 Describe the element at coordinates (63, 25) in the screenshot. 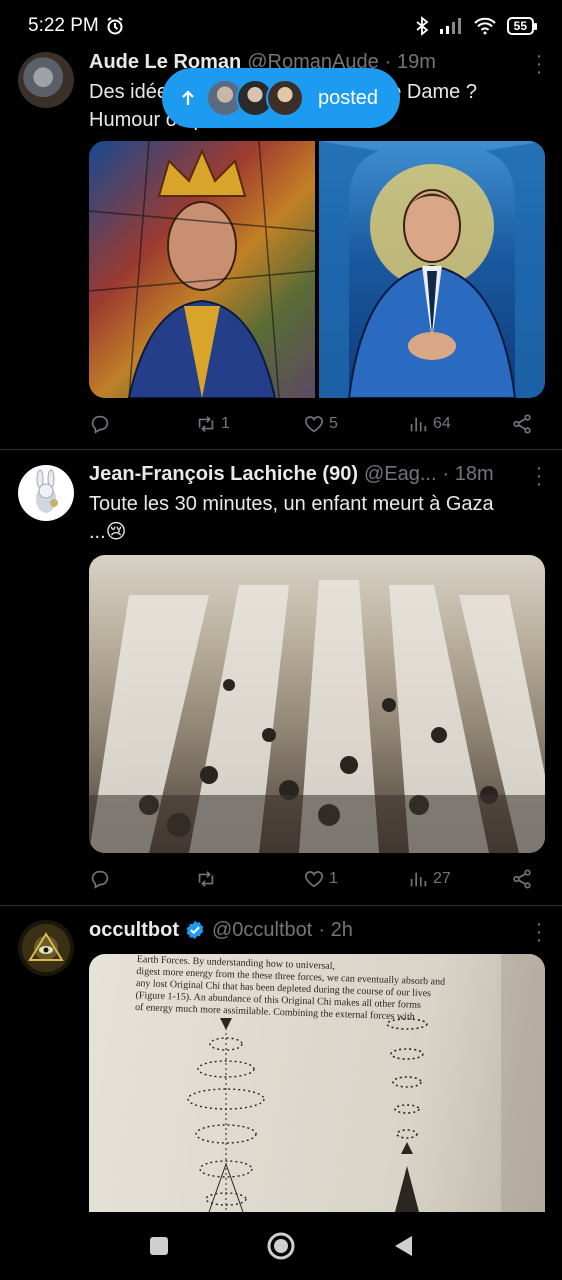

I see `status-time: 5:22 PM` at that location.